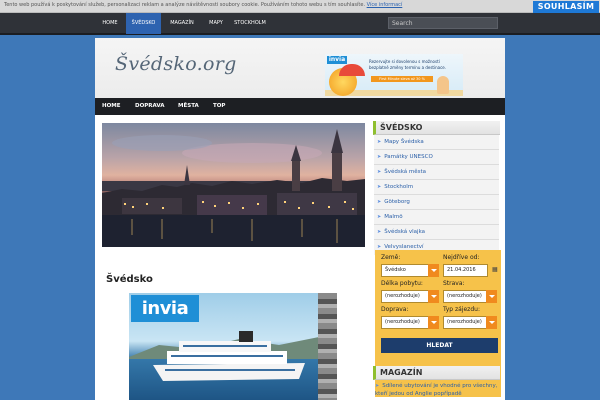 This screenshot has width=600, height=400. Describe the element at coordinates (436, 172) in the screenshot. I see `sidebar-item-mesta: ➤ Švédská města` at that location.